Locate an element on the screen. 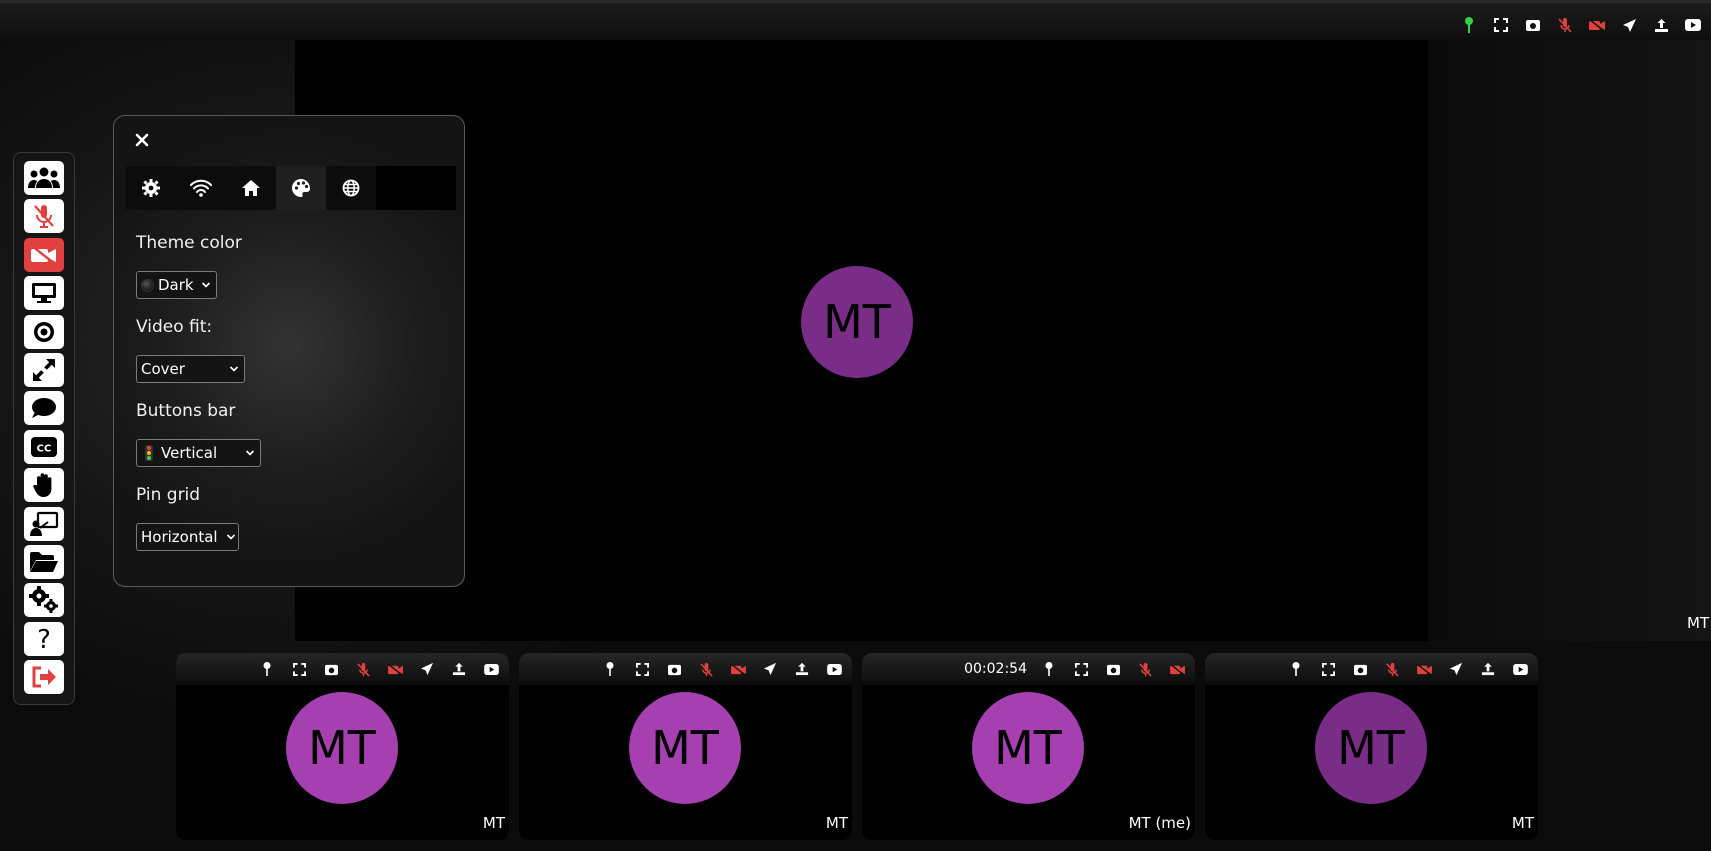 The height and width of the screenshot is (851, 1711). tab-network is located at coordinates (201, 188).